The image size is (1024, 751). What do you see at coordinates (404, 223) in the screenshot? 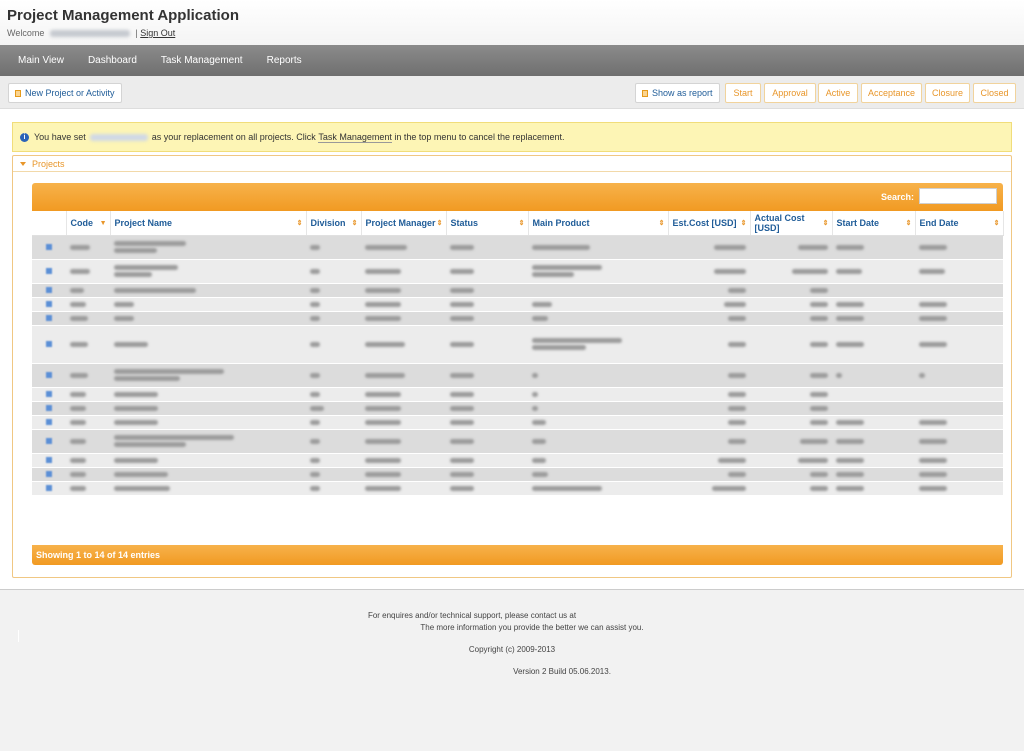
I see `col-project-manager: Project Manager ⇕` at bounding box center [404, 223].